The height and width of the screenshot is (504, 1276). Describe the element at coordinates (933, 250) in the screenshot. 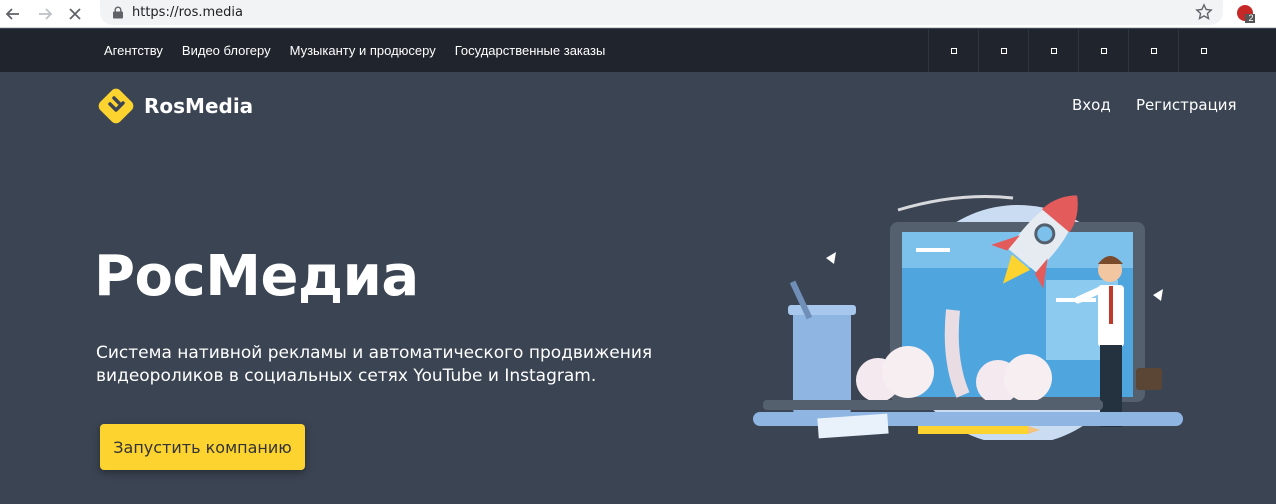

I see `illustration-screen-line` at that location.